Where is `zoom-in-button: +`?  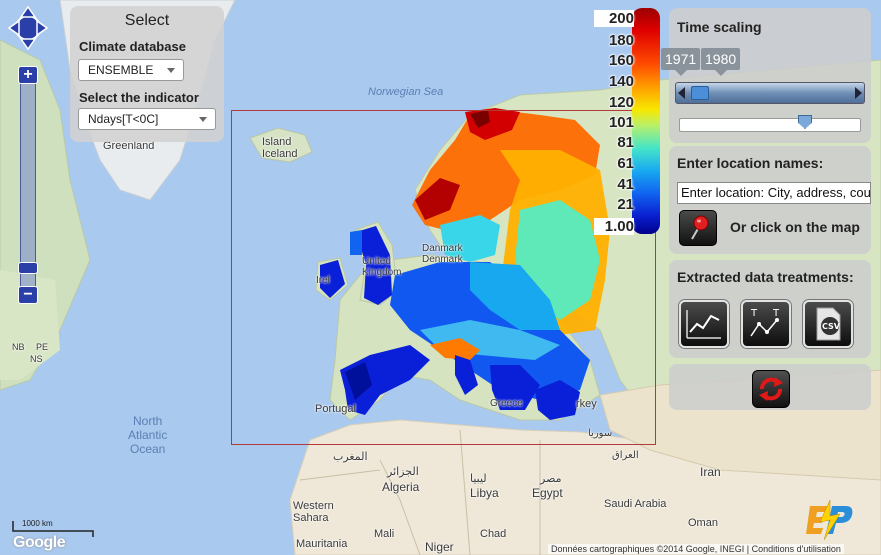 zoom-in-button: + is located at coordinates (28, 75).